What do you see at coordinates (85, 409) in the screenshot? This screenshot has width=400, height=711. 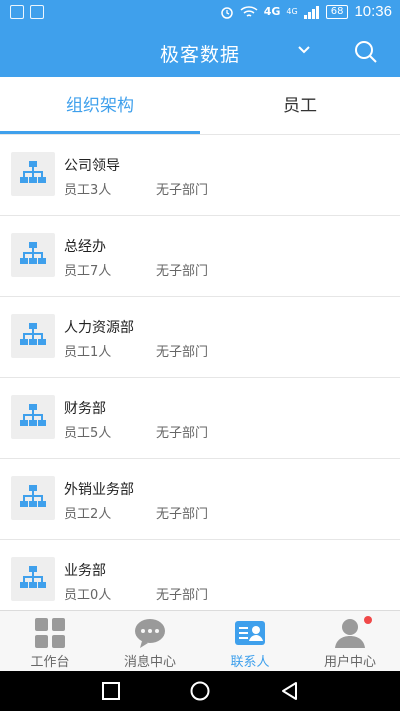 I see `department-name: 财务部` at bounding box center [85, 409].